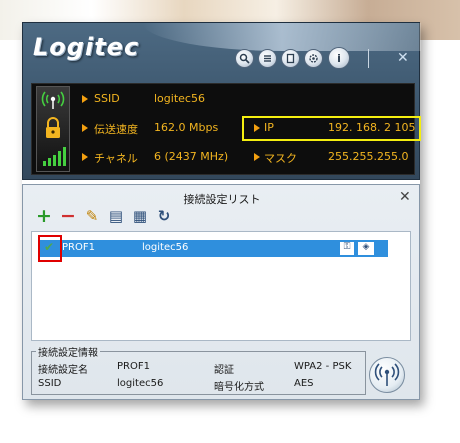  What do you see at coordinates (222, 199) in the screenshot?
I see `profile-list-title: 接続設定リスト` at bounding box center [222, 199].